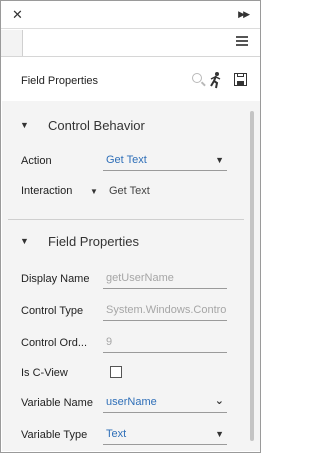 This screenshot has height=453, width=320. Describe the element at coordinates (165, 160) in the screenshot. I see `action-dropdown: Get Text ▼` at that location.